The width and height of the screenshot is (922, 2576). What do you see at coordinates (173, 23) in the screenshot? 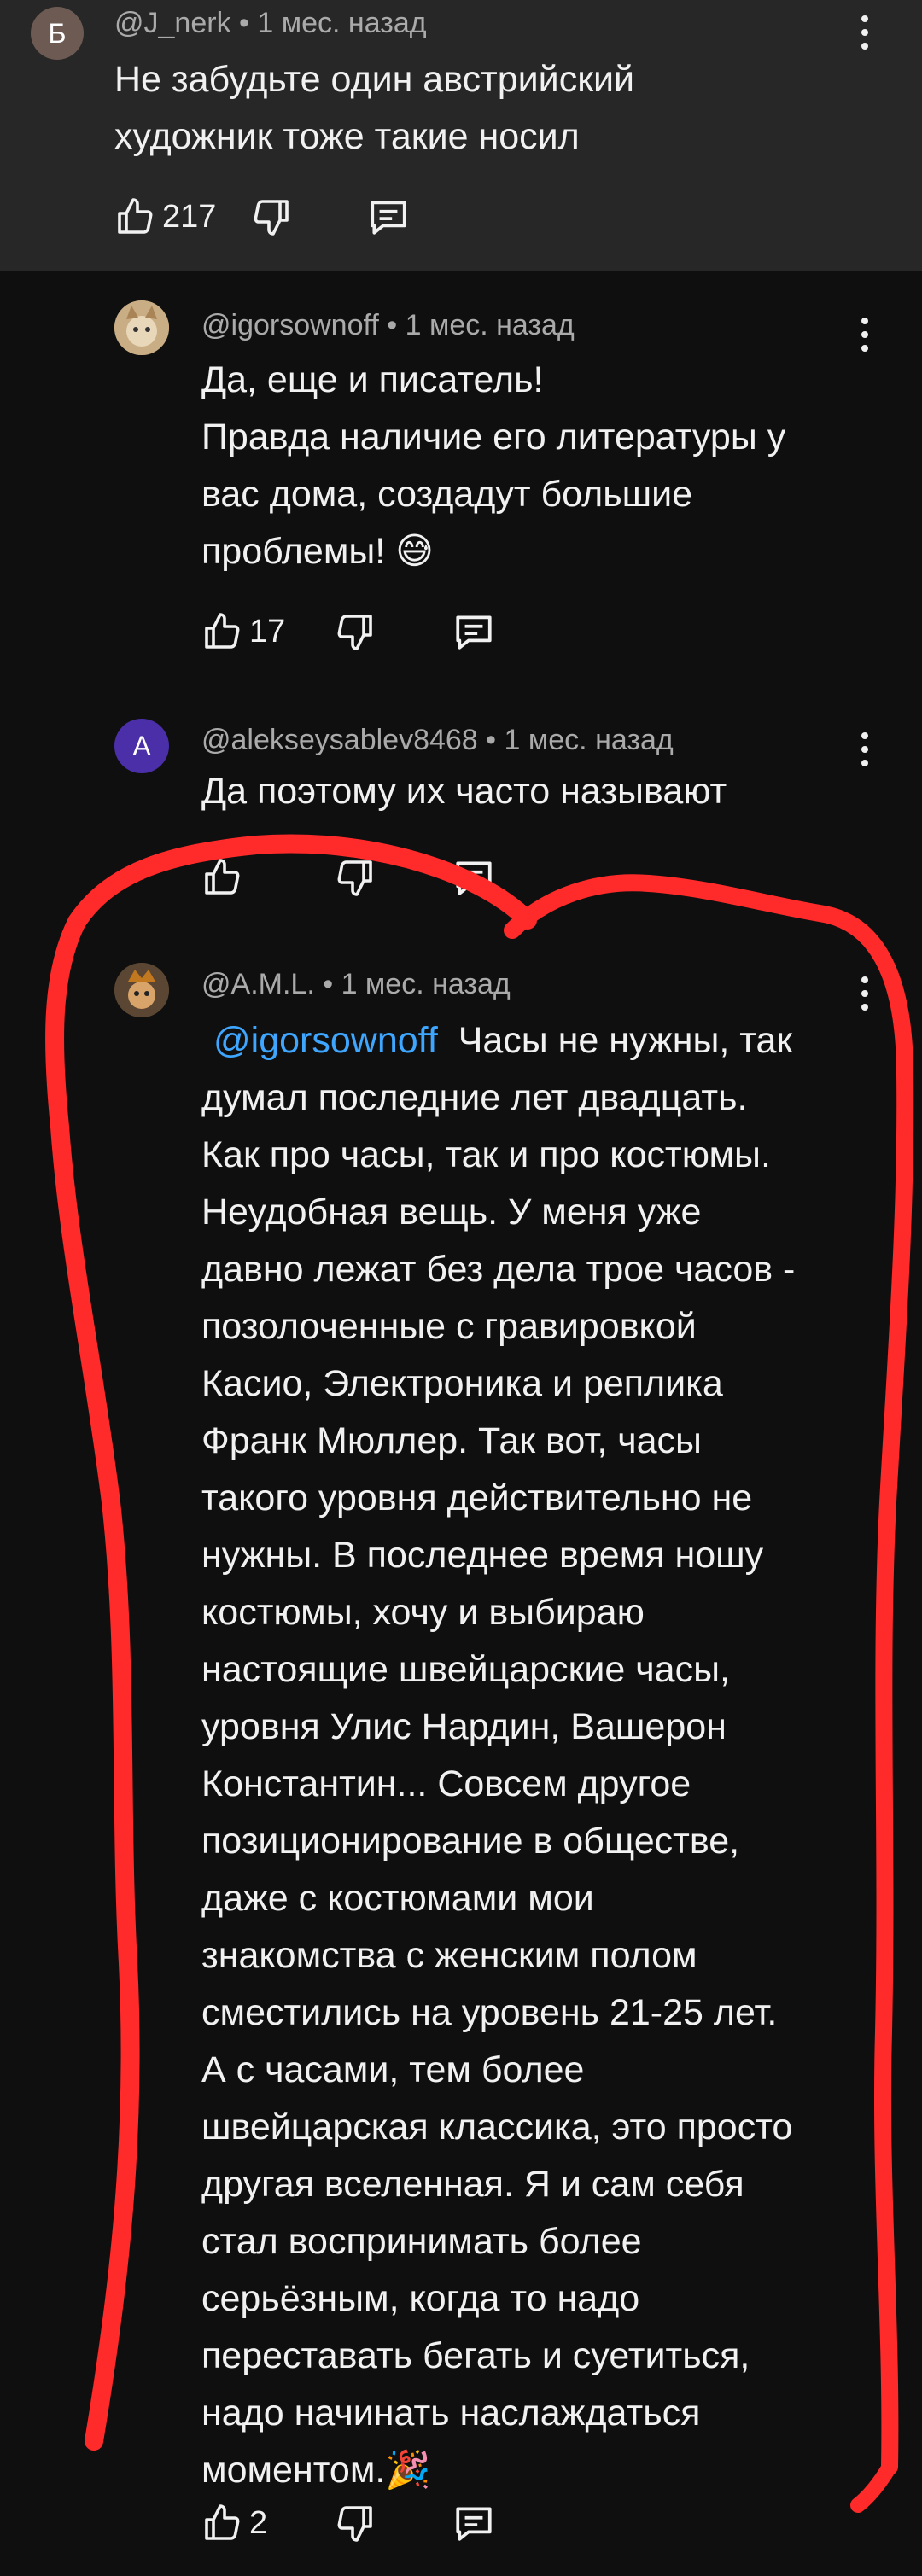
I see `author-name: @J_nerk` at bounding box center [173, 23].